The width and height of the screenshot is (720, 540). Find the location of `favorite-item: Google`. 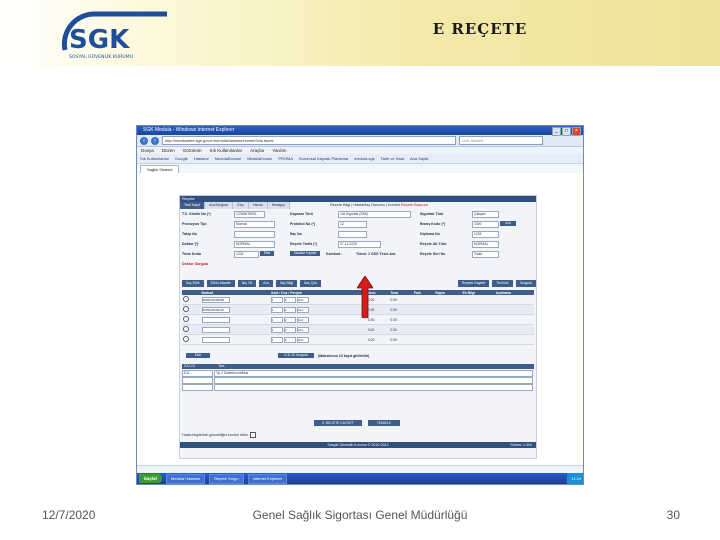

favorite-item: Google is located at coordinates (181, 158).